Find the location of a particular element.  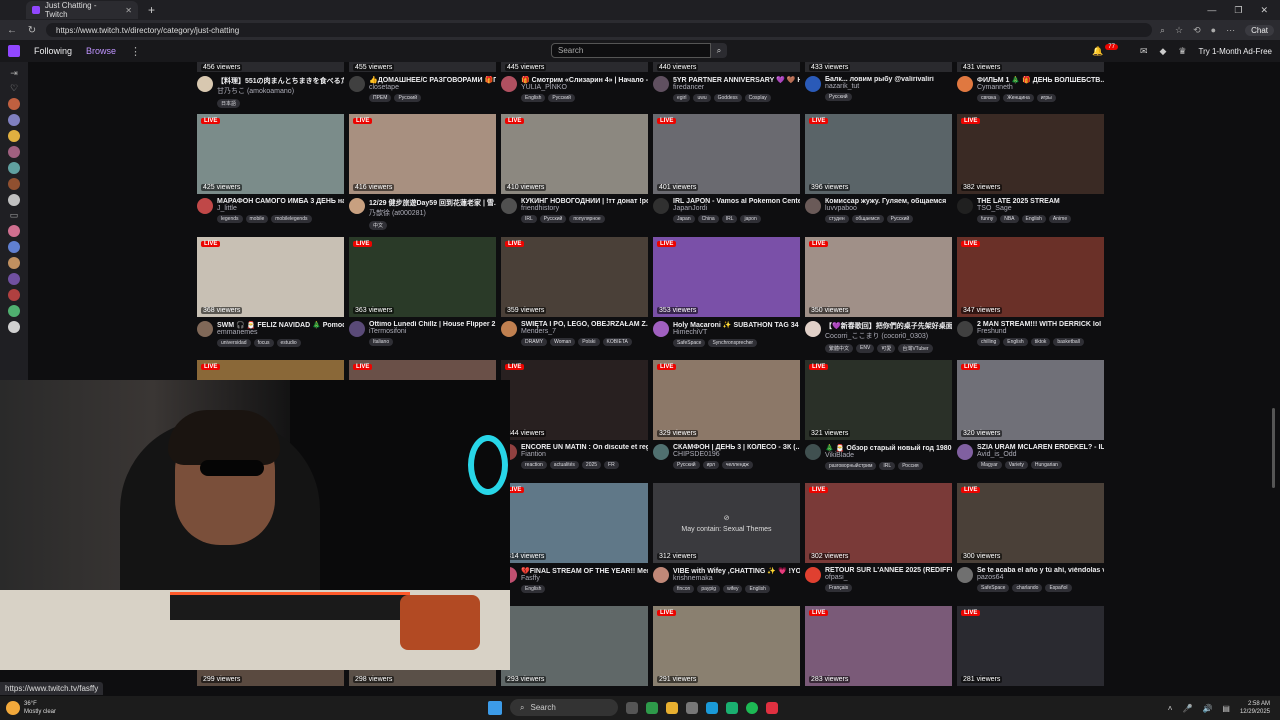

stream-card: LIVE 291 viewers is located at coordinates (726, 651).